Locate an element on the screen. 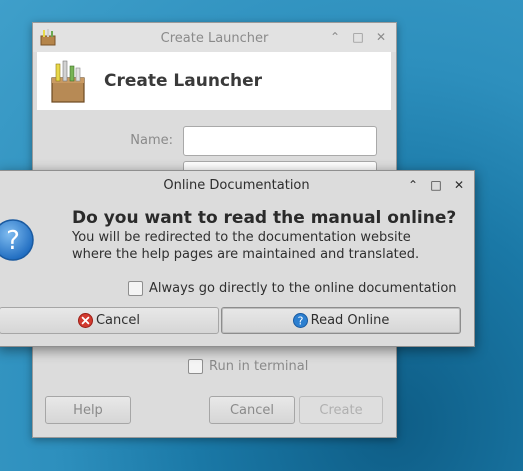 This screenshot has height=471, width=523. launcher-box-icon is located at coordinates (68, 81).